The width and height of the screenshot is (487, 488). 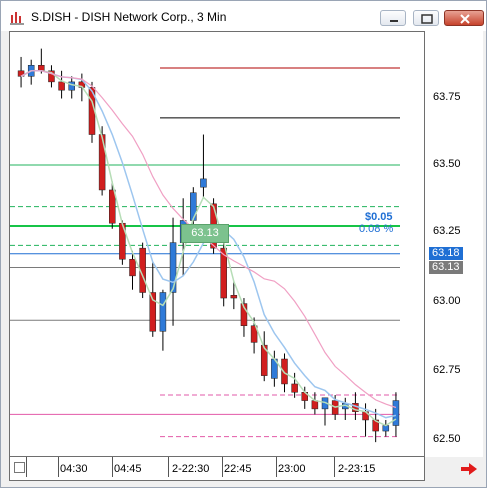 What do you see at coordinates (447, 231) in the screenshot?
I see `y-tick-label: 63.25` at bounding box center [447, 231].